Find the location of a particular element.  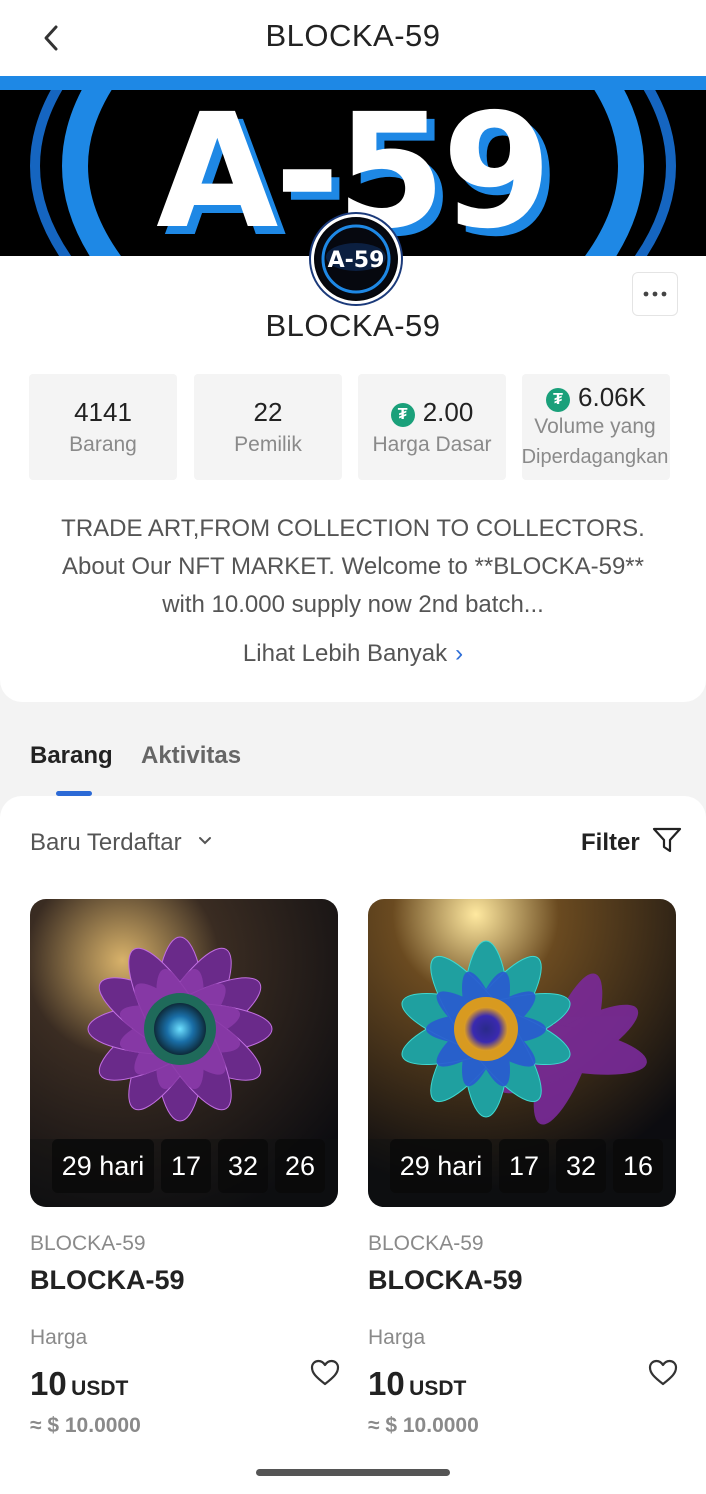

stat-volume-label-2: Diperdagangkan is located at coordinates (595, 457).